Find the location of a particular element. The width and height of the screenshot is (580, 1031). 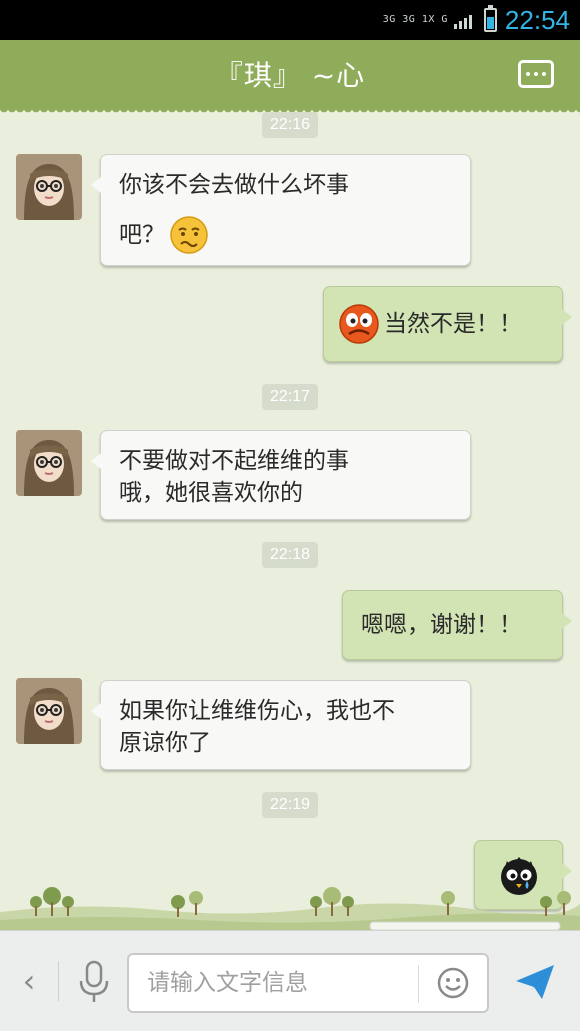

timestamp: 22:19 is located at coordinates (290, 805).